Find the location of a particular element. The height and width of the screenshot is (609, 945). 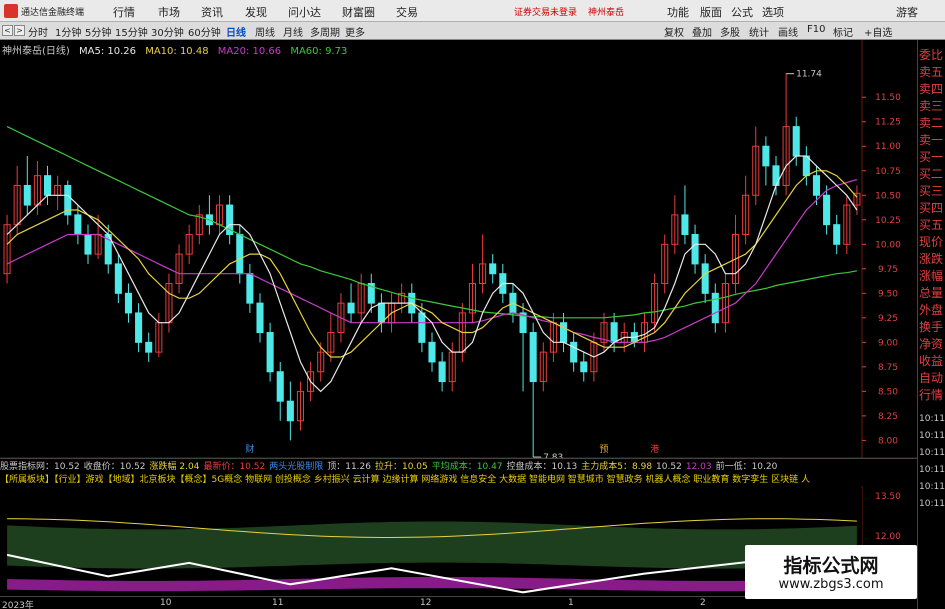

tool-options: 选项 is located at coordinates (773, 12).